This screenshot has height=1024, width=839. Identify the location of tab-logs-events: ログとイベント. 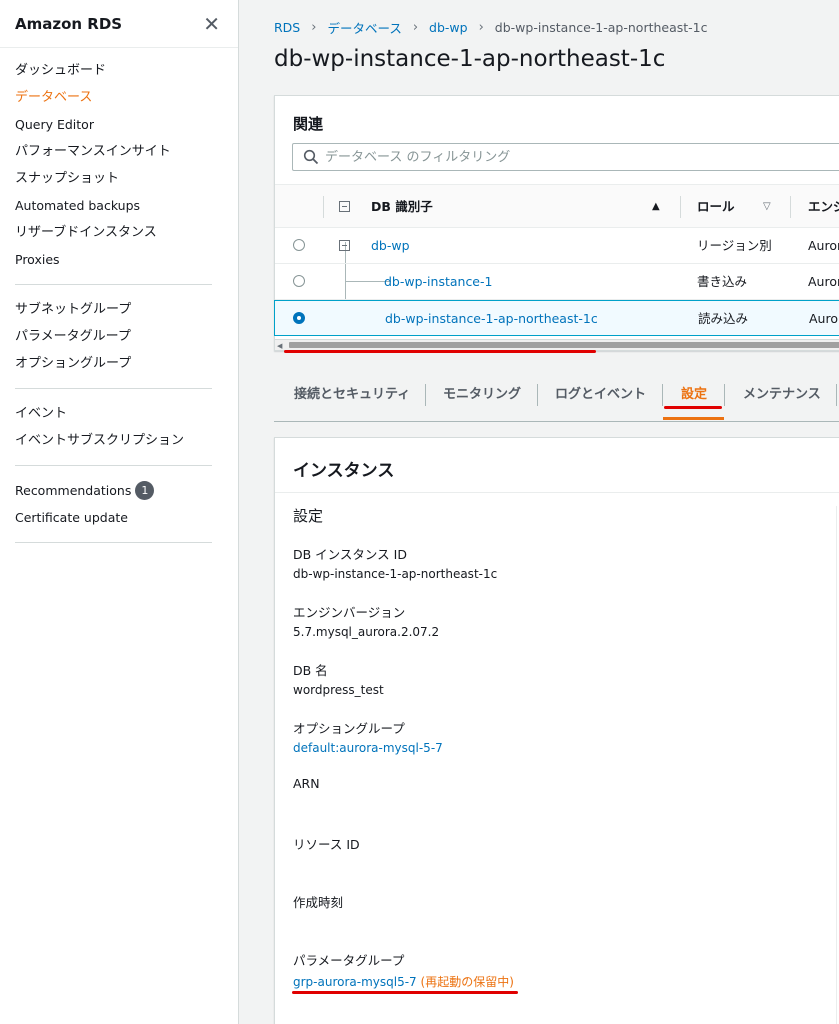
(600, 394).